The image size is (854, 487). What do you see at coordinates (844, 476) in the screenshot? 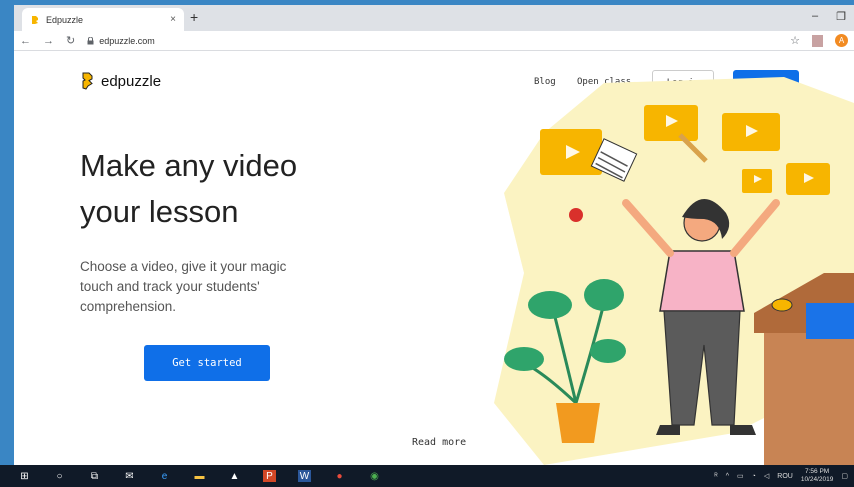
I see `notifications-icon: ▢` at bounding box center [844, 476].